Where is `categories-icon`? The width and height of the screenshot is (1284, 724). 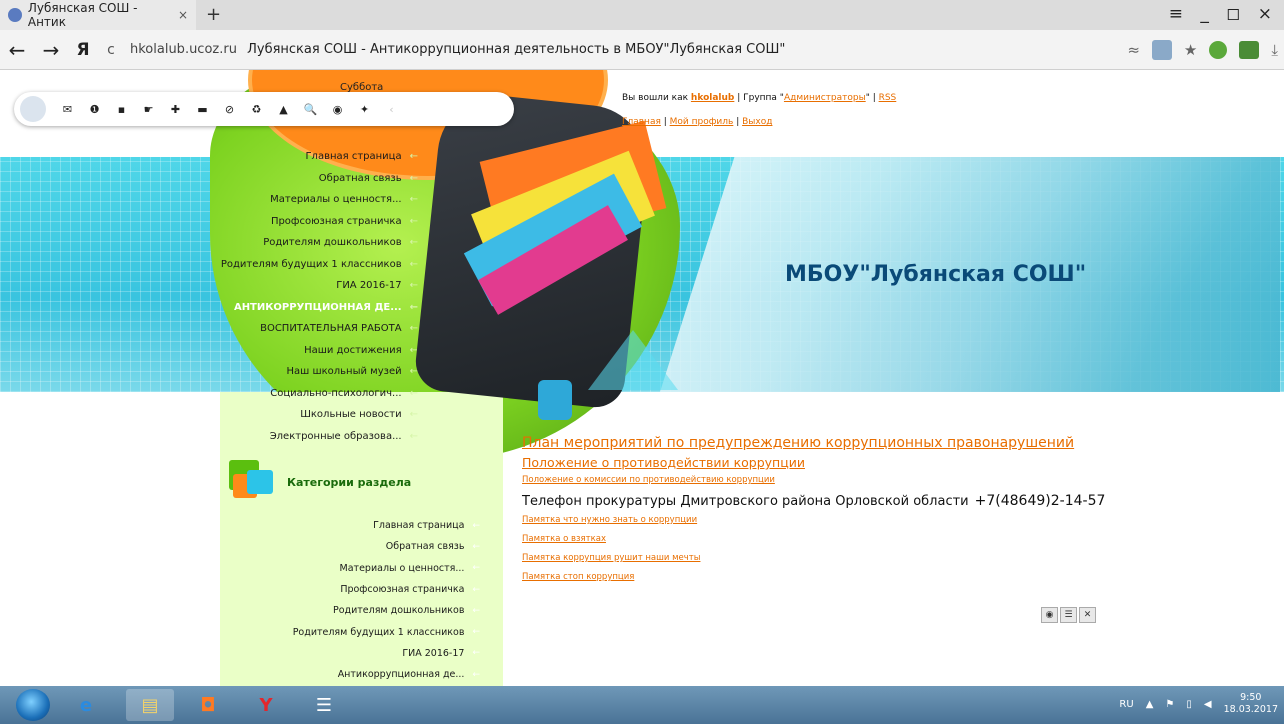 categories-icon is located at coordinates (251, 481).